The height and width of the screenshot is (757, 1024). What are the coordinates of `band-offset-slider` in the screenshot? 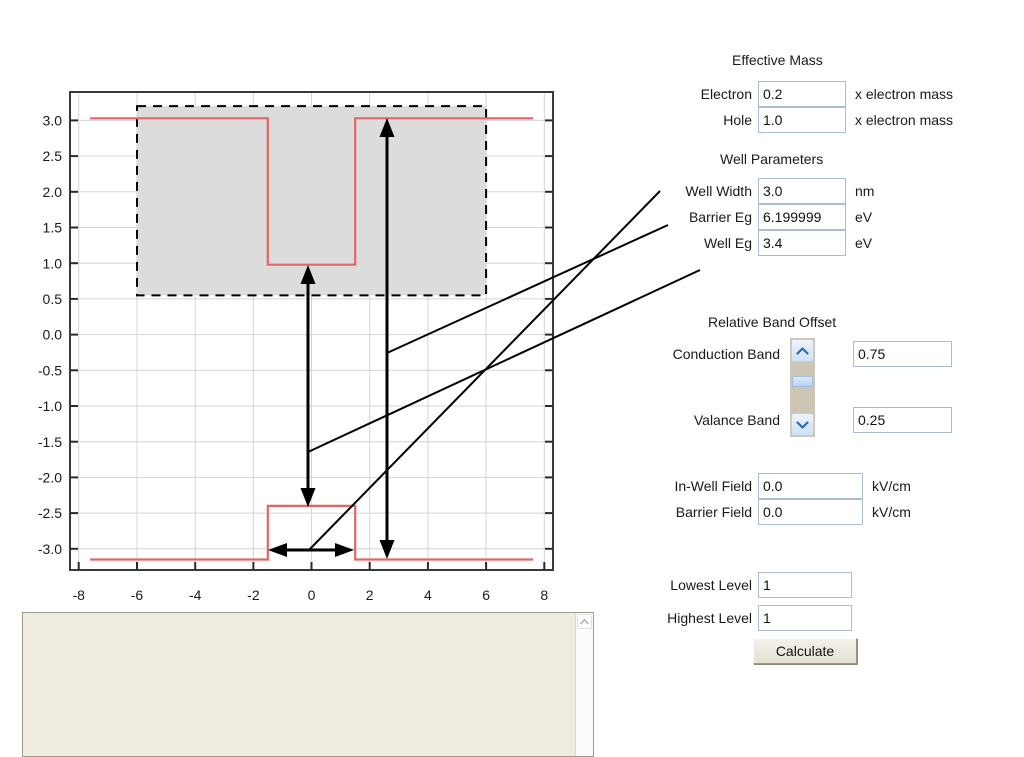 It's located at (802, 387).